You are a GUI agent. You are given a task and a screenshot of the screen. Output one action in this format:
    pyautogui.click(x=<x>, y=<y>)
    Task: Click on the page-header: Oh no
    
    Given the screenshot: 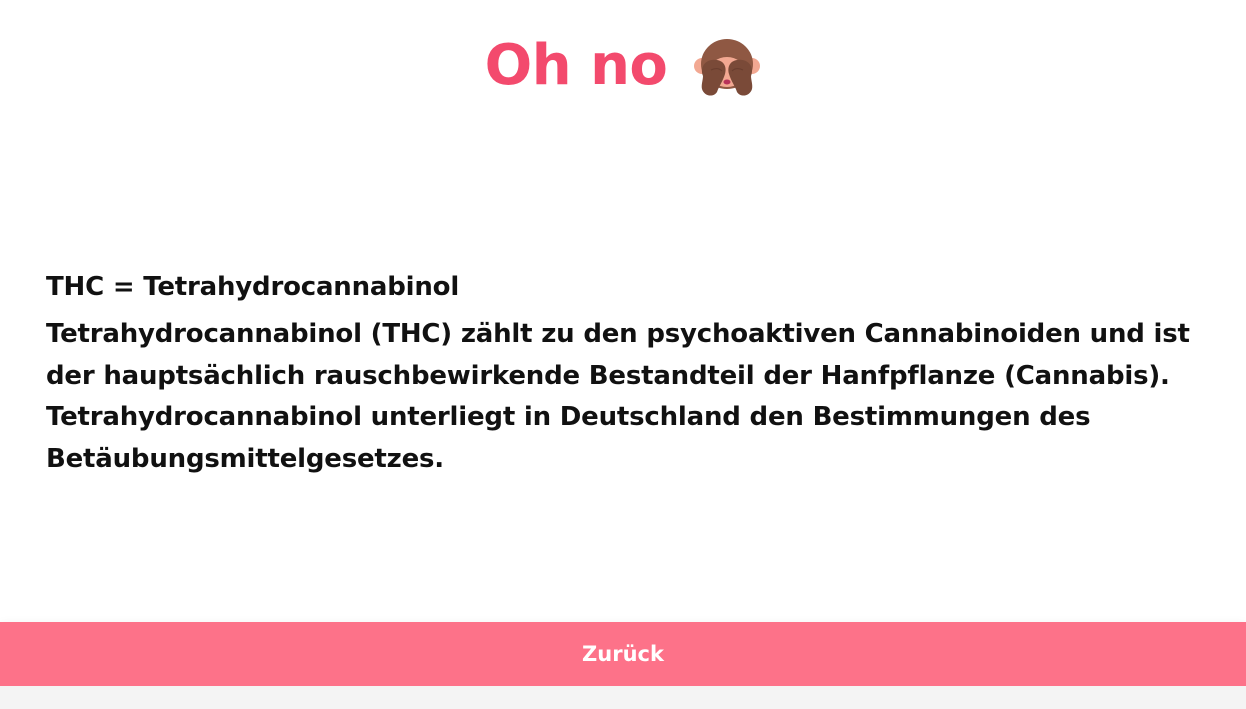 What is the action you would take?
    pyautogui.click(x=623, y=66)
    